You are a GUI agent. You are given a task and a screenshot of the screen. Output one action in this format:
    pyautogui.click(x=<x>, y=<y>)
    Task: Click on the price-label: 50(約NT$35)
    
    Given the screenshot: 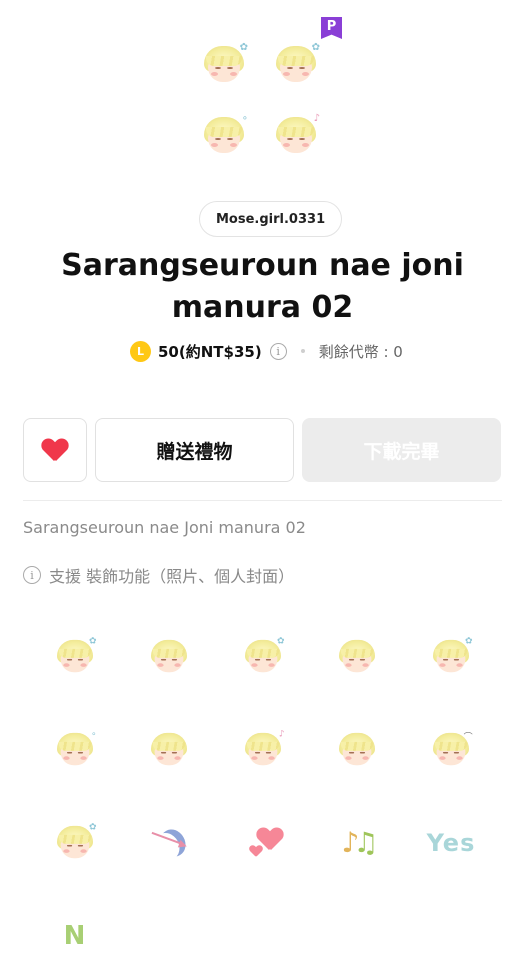 What is the action you would take?
    pyautogui.click(x=210, y=351)
    